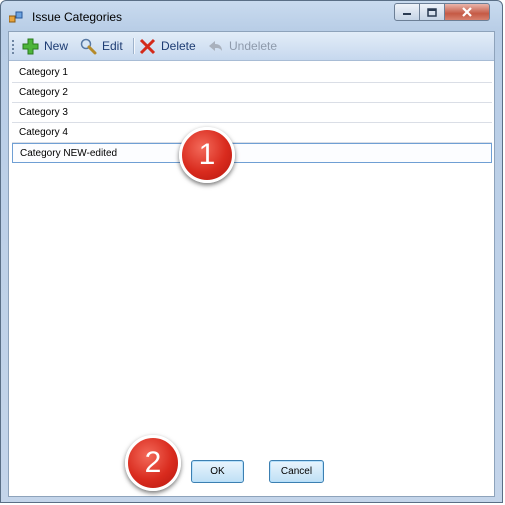 The height and width of the screenshot is (505, 505). What do you see at coordinates (153, 463) in the screenshot?
I see `annotation-badge-2: 2` at bounding box center [153, 463].